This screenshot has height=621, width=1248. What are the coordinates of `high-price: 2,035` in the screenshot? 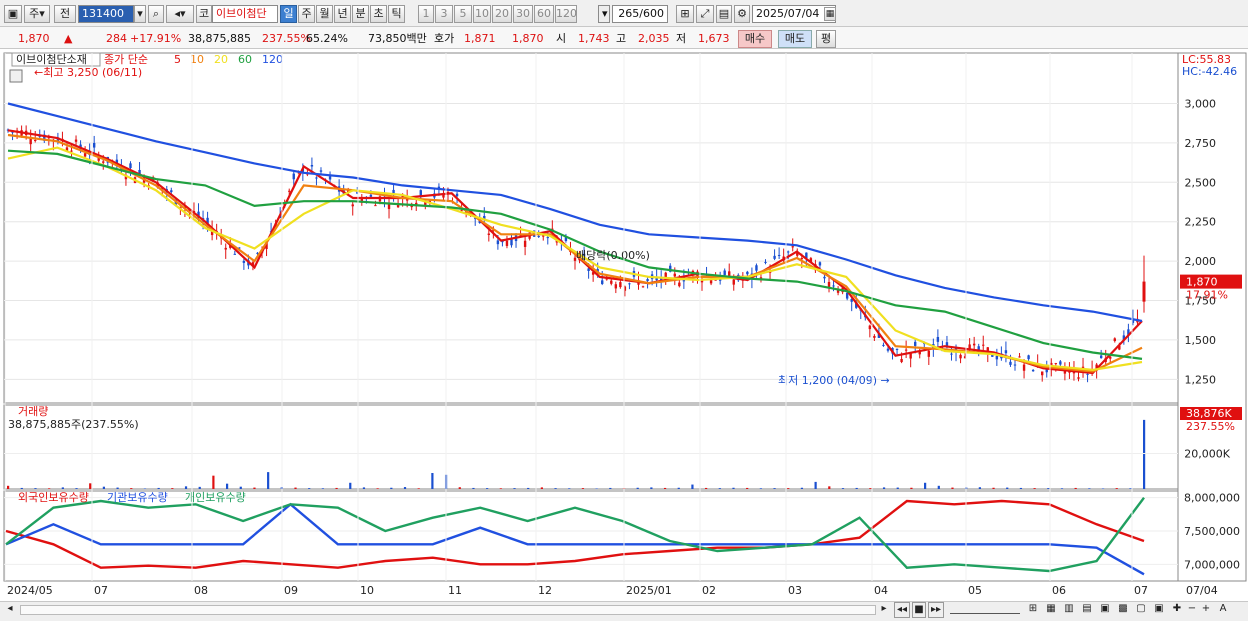 It's located at (654, 38).